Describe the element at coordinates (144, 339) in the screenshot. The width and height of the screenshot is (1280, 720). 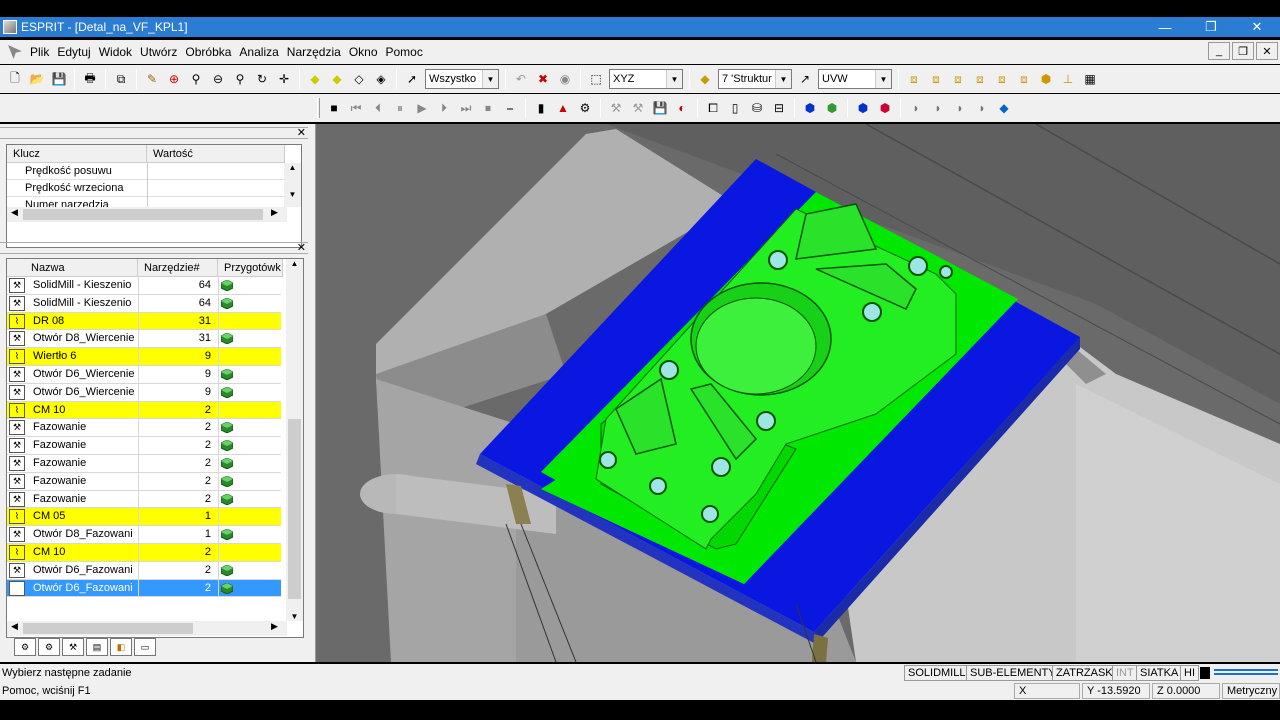
I see `operation-row: ⚒ Otwór D8_Wiercenie 31` at that location.